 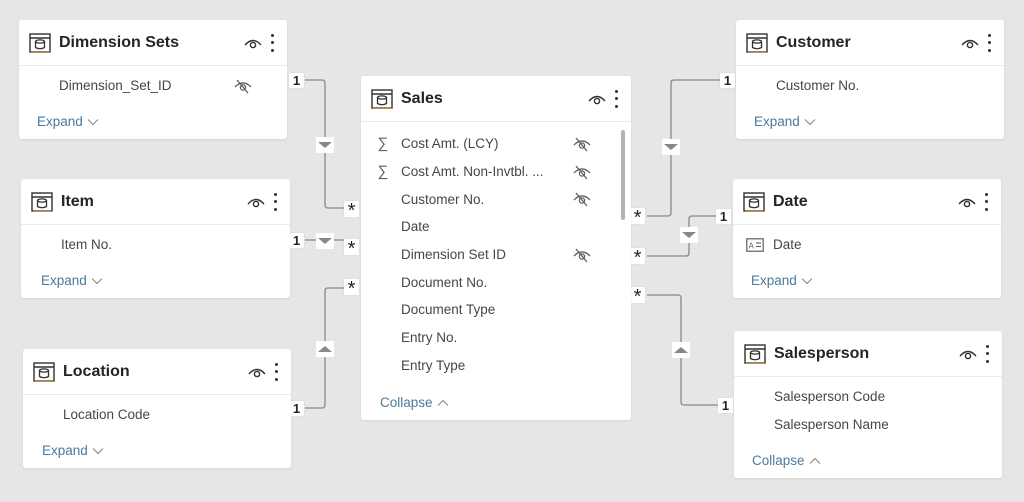 I want to click on table-header: Location, so click(x=157, y=372).